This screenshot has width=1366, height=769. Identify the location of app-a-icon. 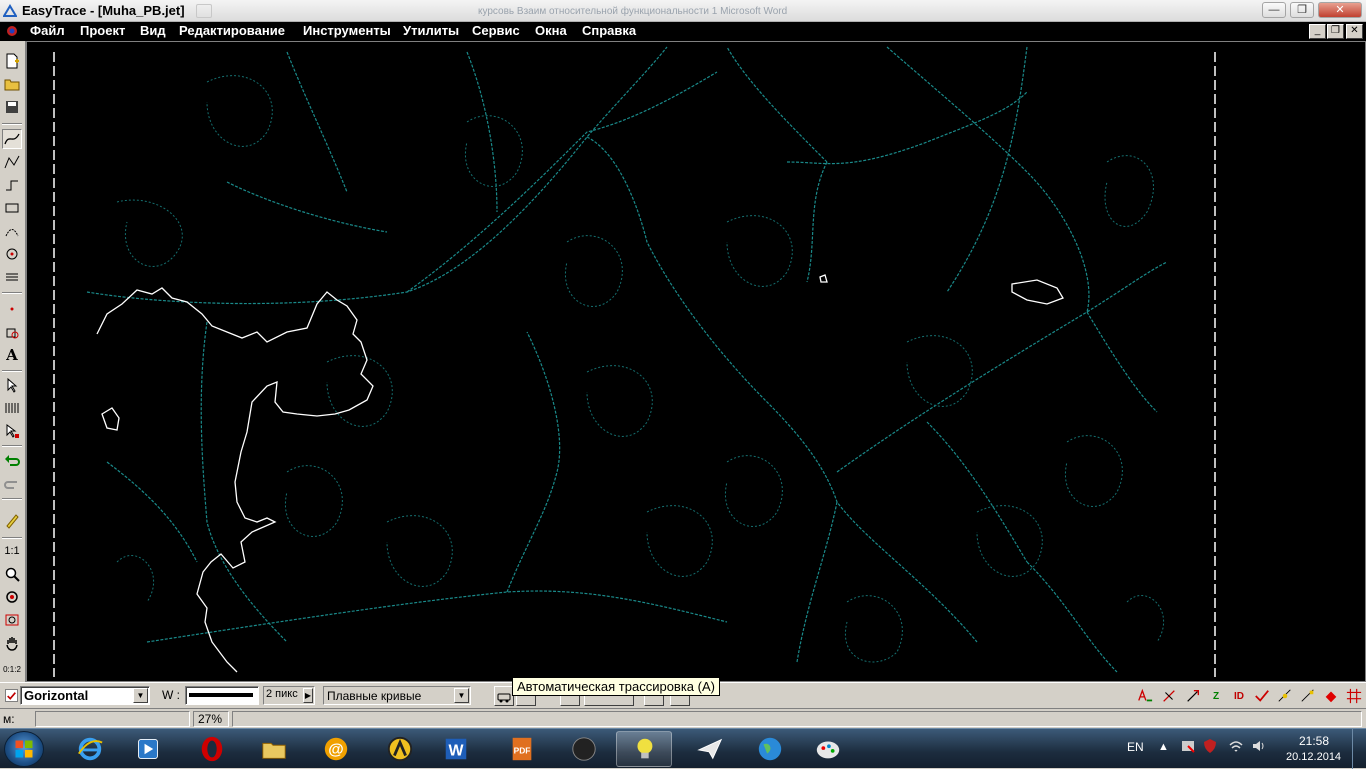
(400, 749).